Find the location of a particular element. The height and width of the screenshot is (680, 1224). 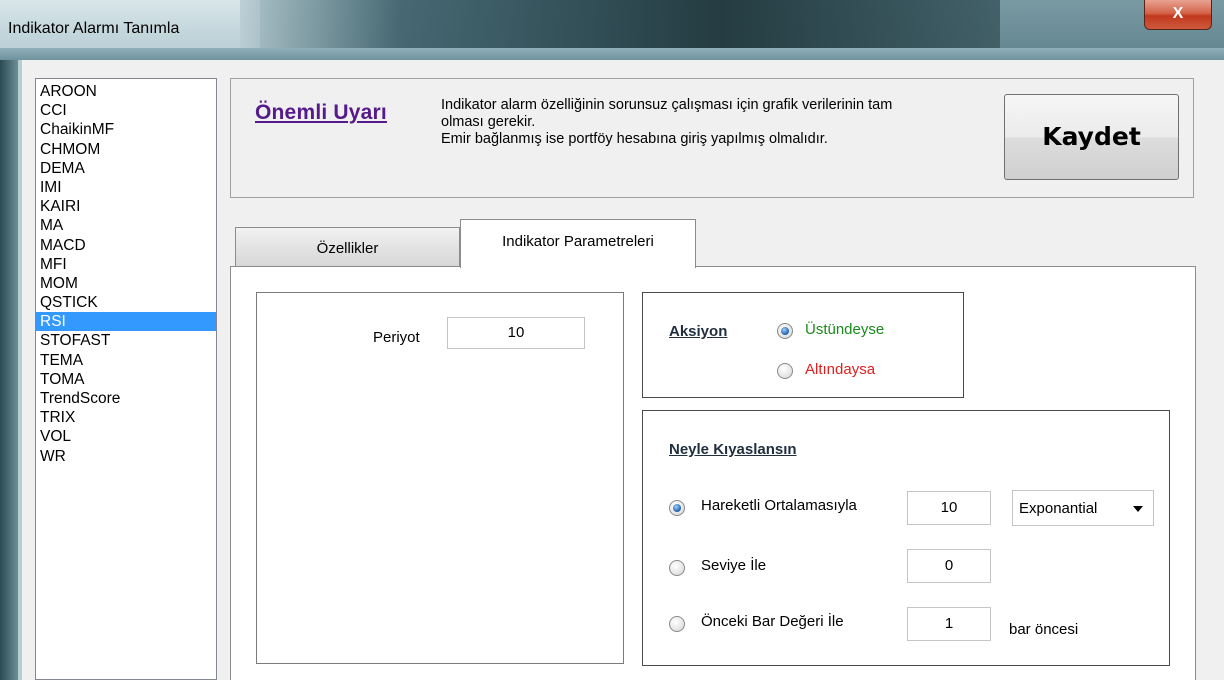

warning-line: olması gerekir. is located at coordinates (488, 122).